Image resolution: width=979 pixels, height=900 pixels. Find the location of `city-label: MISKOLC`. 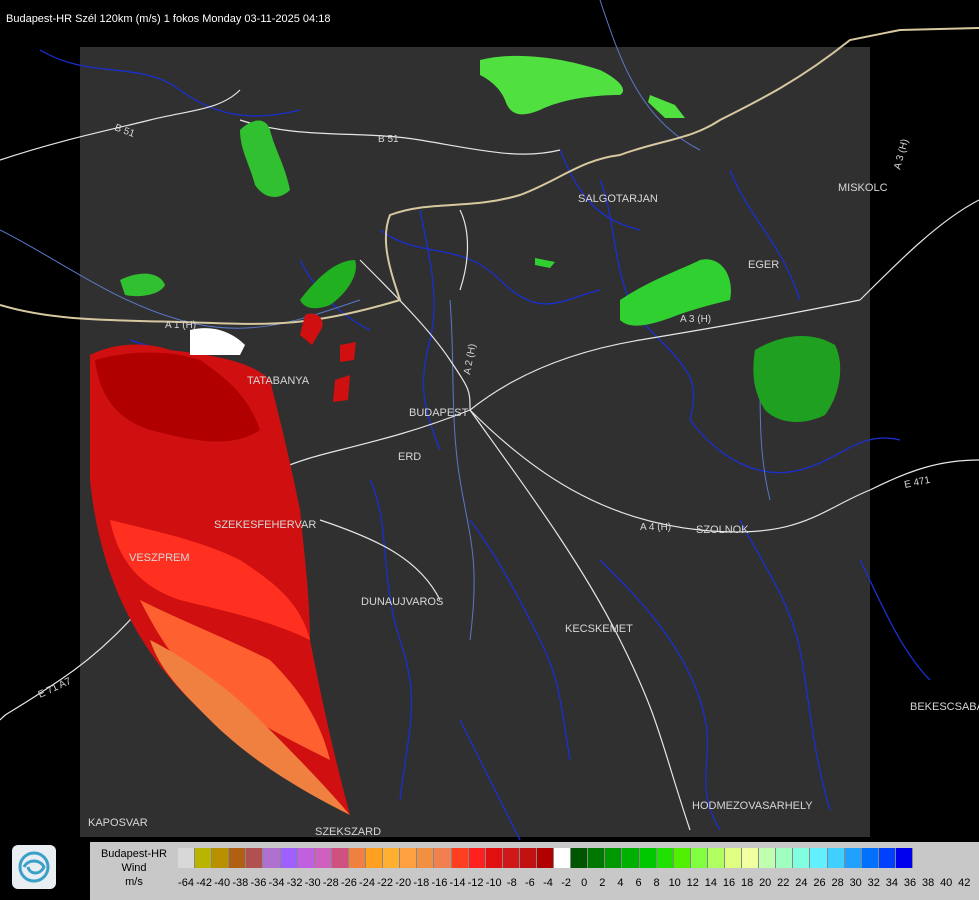

city-label: MISKOLC is located at coordinates (863, 188).